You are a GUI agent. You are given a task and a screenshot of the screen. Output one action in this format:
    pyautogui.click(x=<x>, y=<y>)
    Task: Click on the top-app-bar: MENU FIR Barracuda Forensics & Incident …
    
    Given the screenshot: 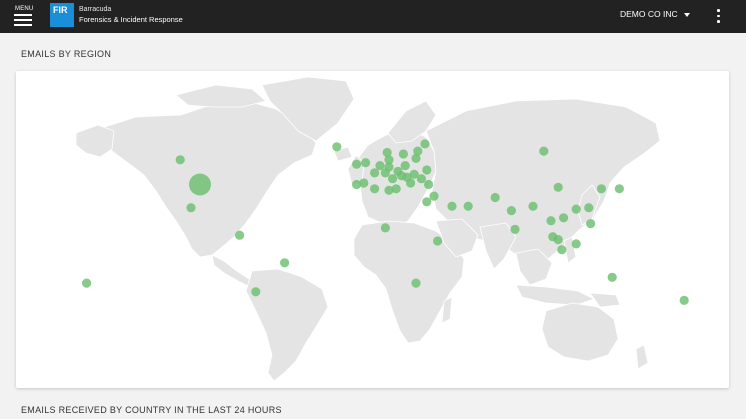 What is the action you would take?
    pyautogui.click(x=373, y=16)
    